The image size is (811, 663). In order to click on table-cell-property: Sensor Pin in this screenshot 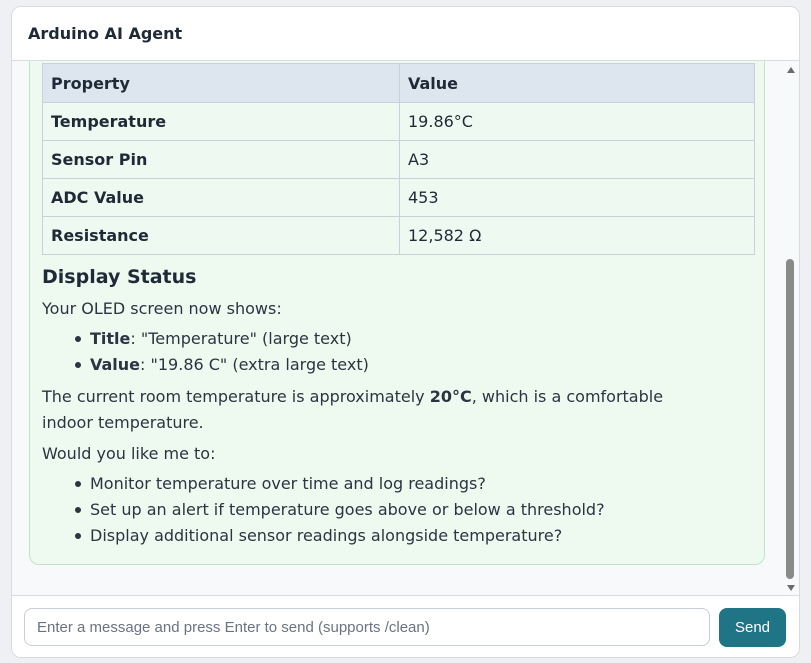, I will do `click(221, 159)`.